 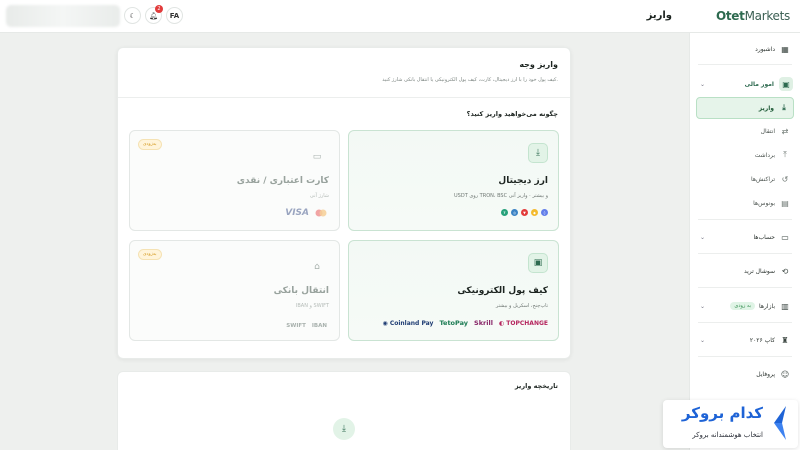 I want to click on skrill-logo: Skrill, so click(x=483, y=323).